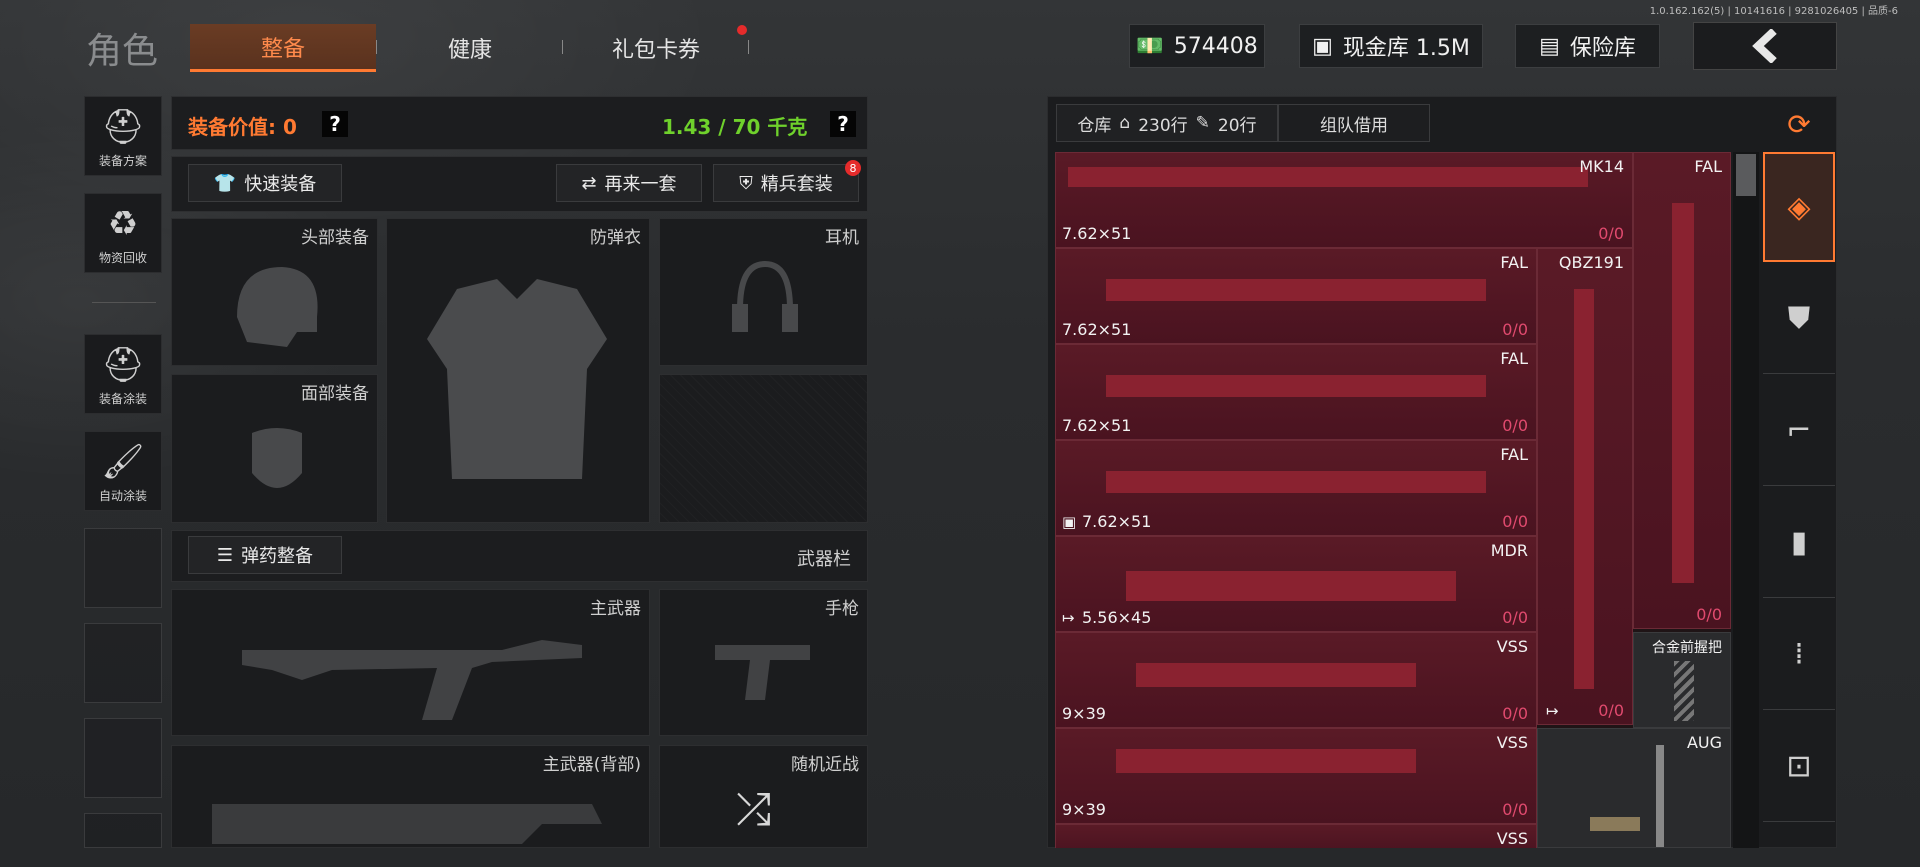 This screenshot has width=1920, height=867. I want to click on item-fal: FAL ▣ 7.62×51 0/0, so click(1296, 488).